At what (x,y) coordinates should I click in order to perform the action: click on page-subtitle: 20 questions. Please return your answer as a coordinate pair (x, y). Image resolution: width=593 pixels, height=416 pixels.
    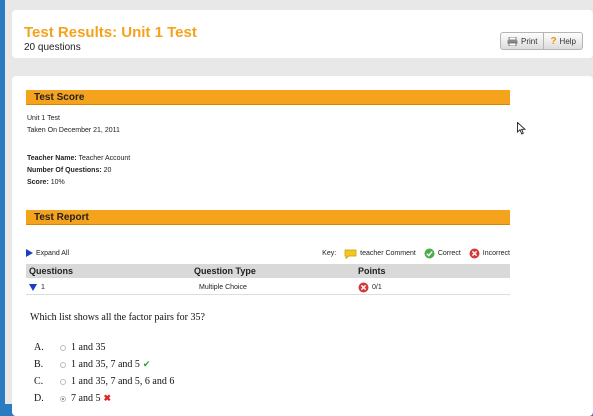
    Looking at the image, I should click on (52, 47).